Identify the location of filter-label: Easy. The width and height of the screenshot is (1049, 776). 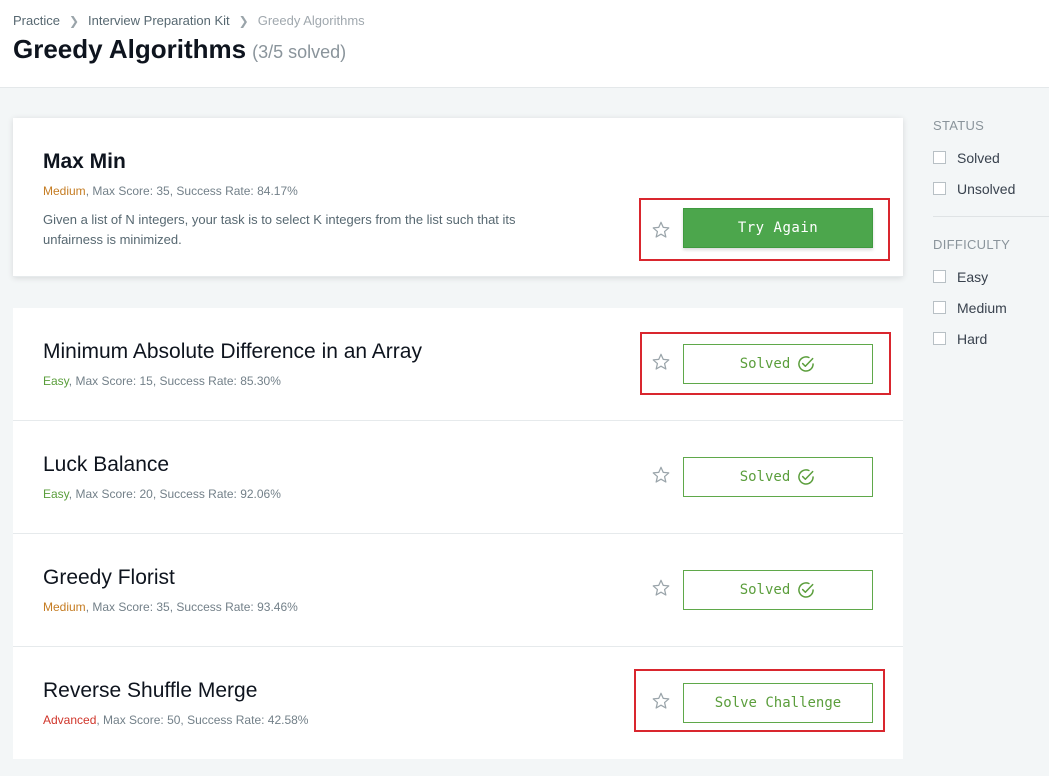
(973, 276).